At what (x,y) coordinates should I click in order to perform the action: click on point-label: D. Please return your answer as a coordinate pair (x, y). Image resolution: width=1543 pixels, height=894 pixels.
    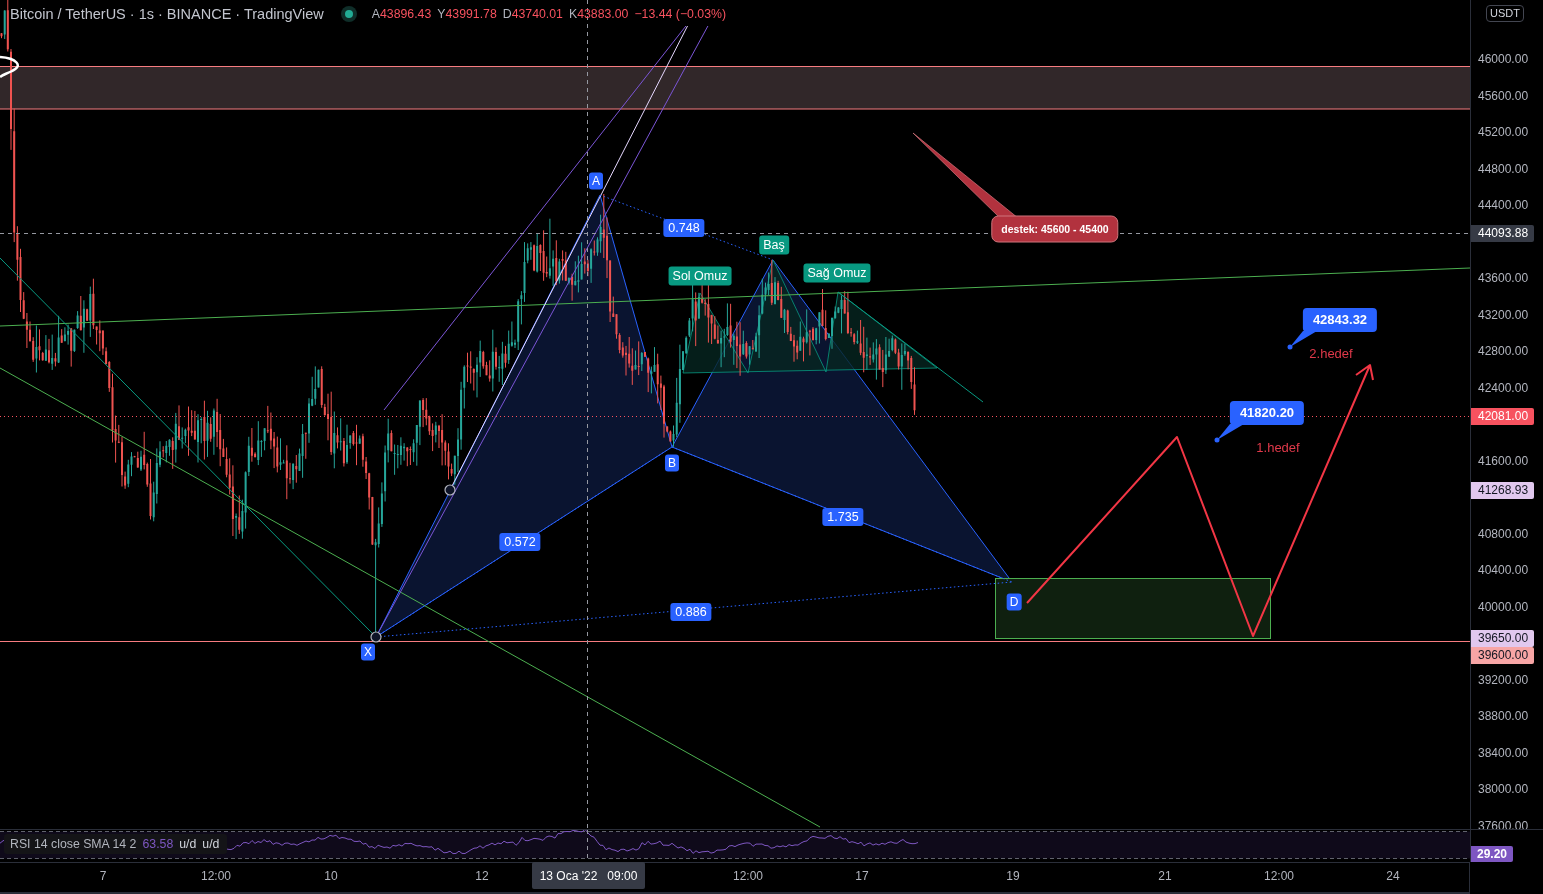
    Looking at the image, I should click on (1014, 602).